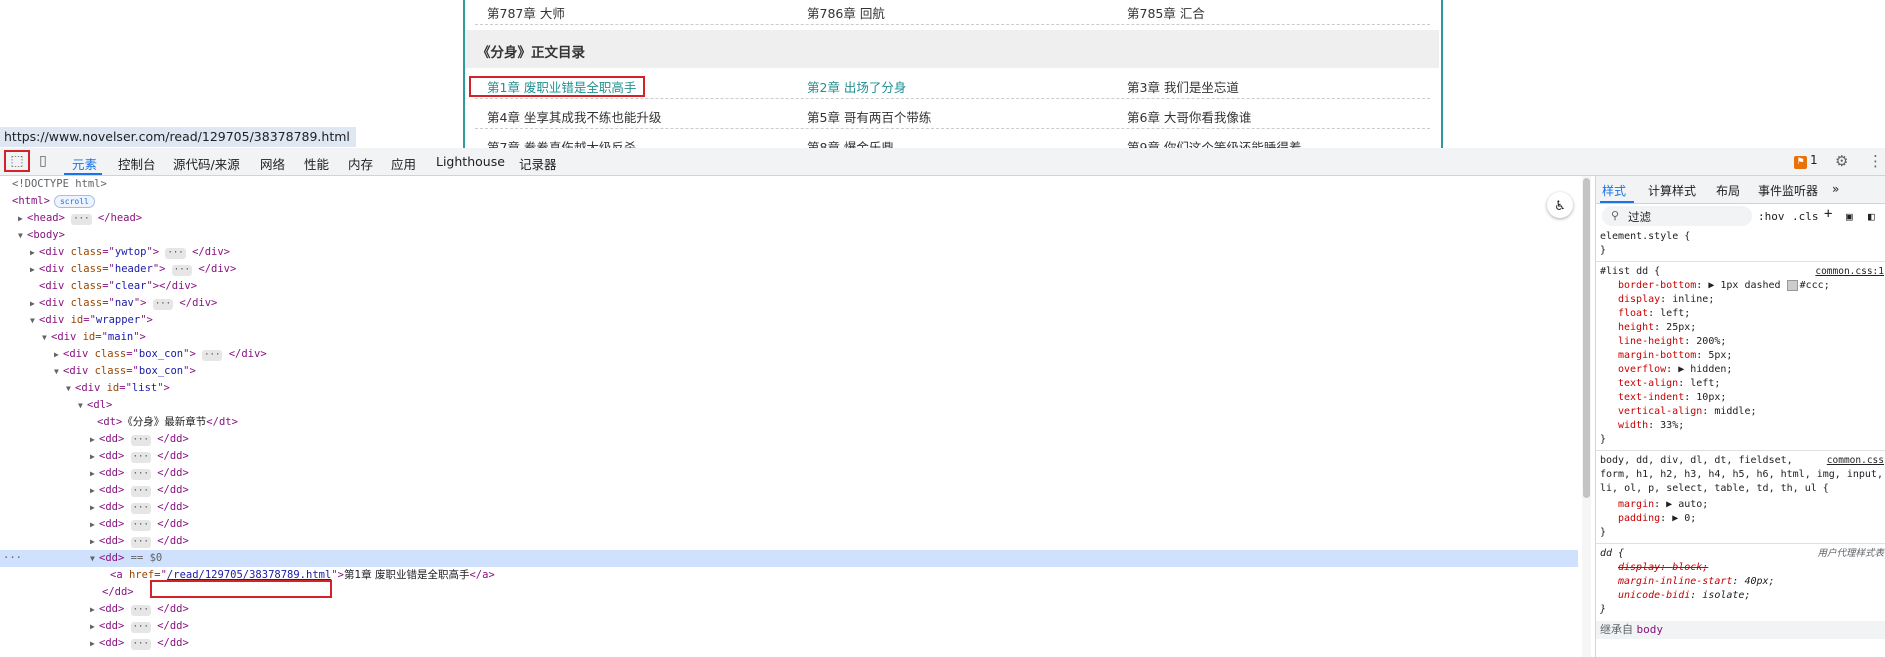  I want to click on tab-elements: 元素, so click(84, 163).